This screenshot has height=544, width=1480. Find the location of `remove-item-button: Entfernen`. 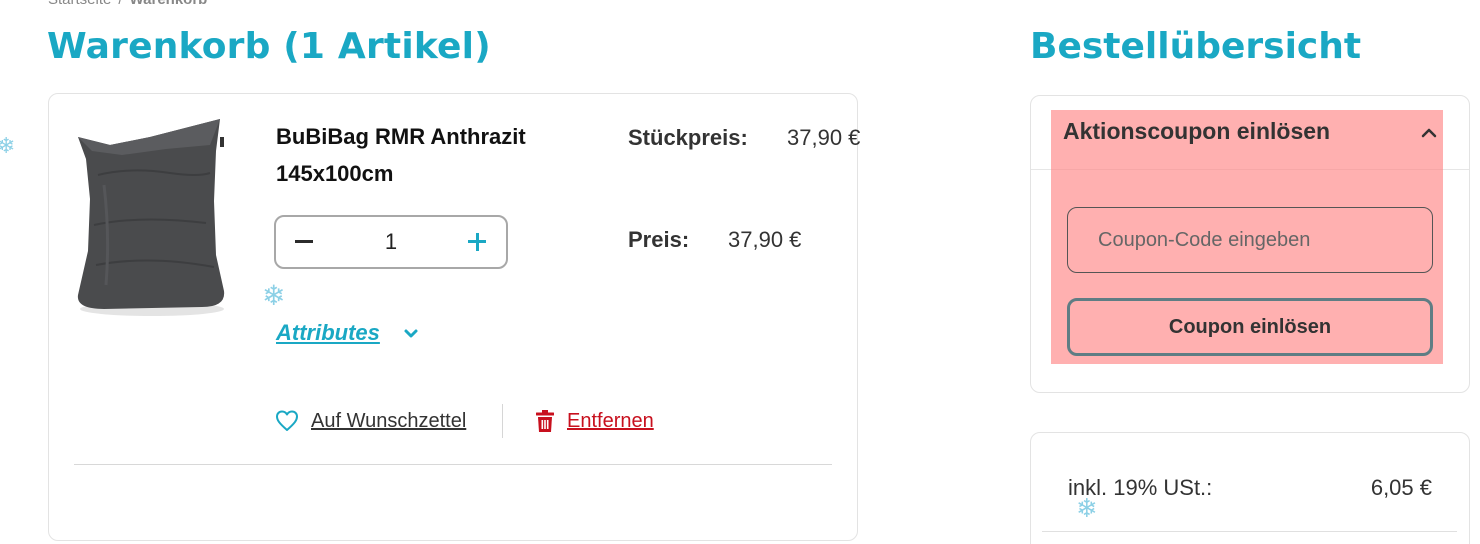

remove-item-button: Entfernen is located at coordinates (594, 421).